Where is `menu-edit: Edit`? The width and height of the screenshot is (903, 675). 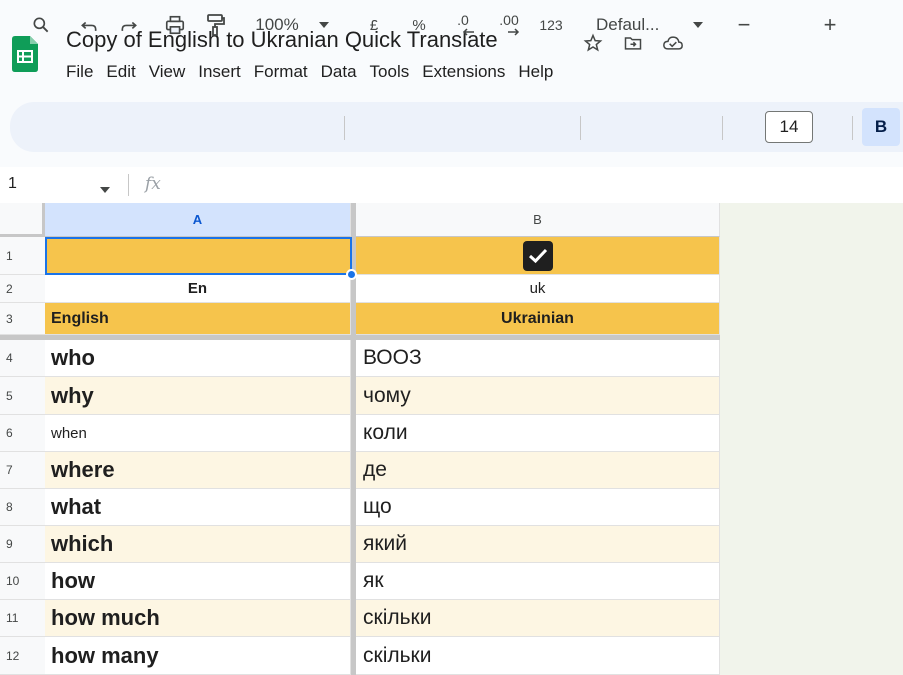
menu-edit: Edit is located at coordinates (120, 72).